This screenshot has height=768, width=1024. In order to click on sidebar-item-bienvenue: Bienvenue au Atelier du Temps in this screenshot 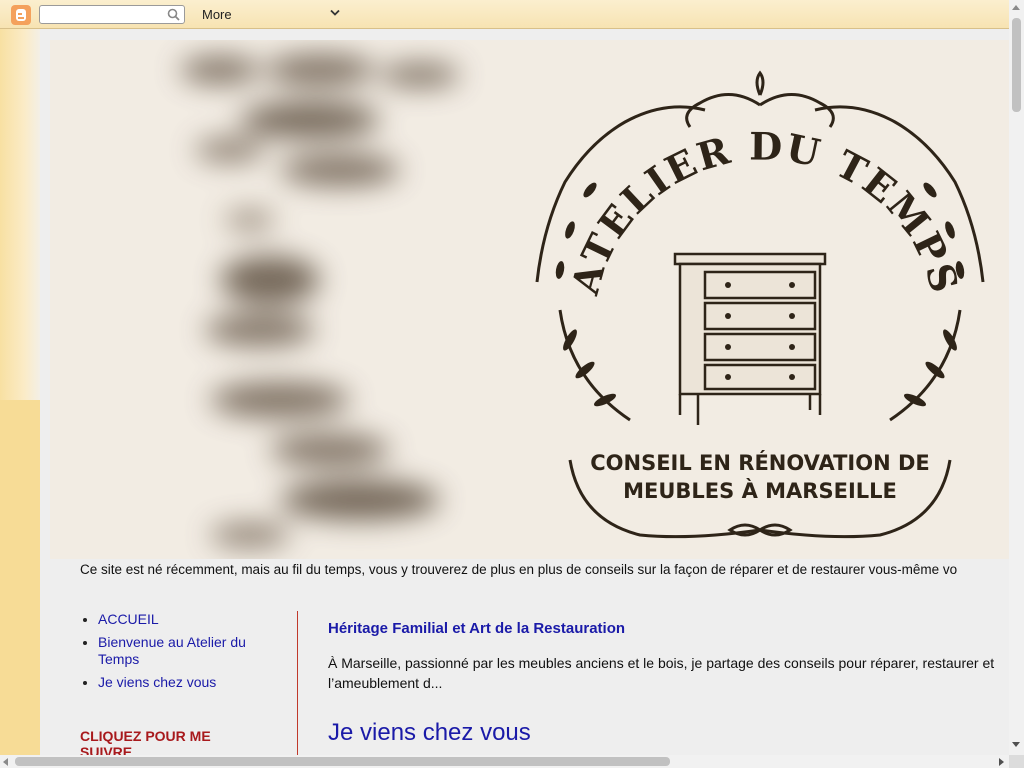, I will do `click(194, 651)`.